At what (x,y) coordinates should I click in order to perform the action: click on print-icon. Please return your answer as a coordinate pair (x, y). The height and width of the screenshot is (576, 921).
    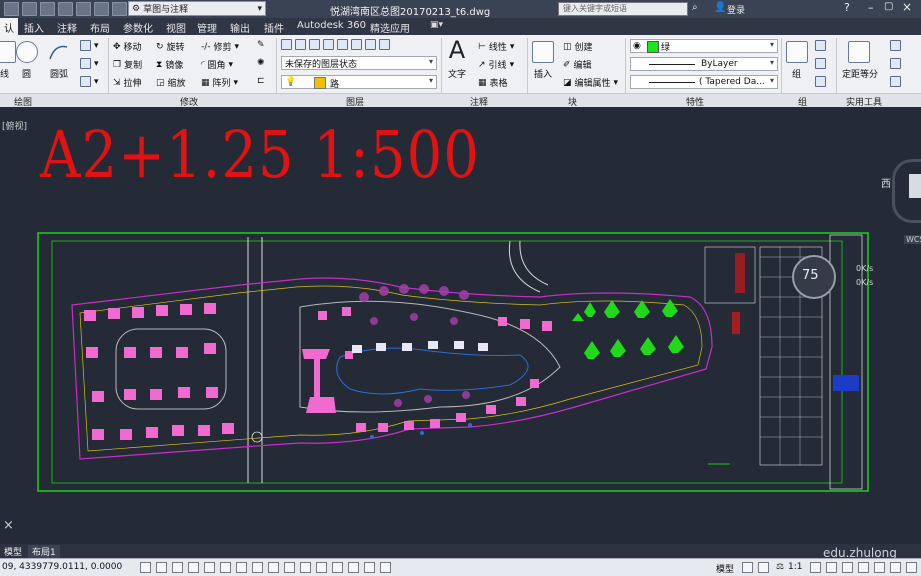
    Looking at the image, I should click on (101, 9).